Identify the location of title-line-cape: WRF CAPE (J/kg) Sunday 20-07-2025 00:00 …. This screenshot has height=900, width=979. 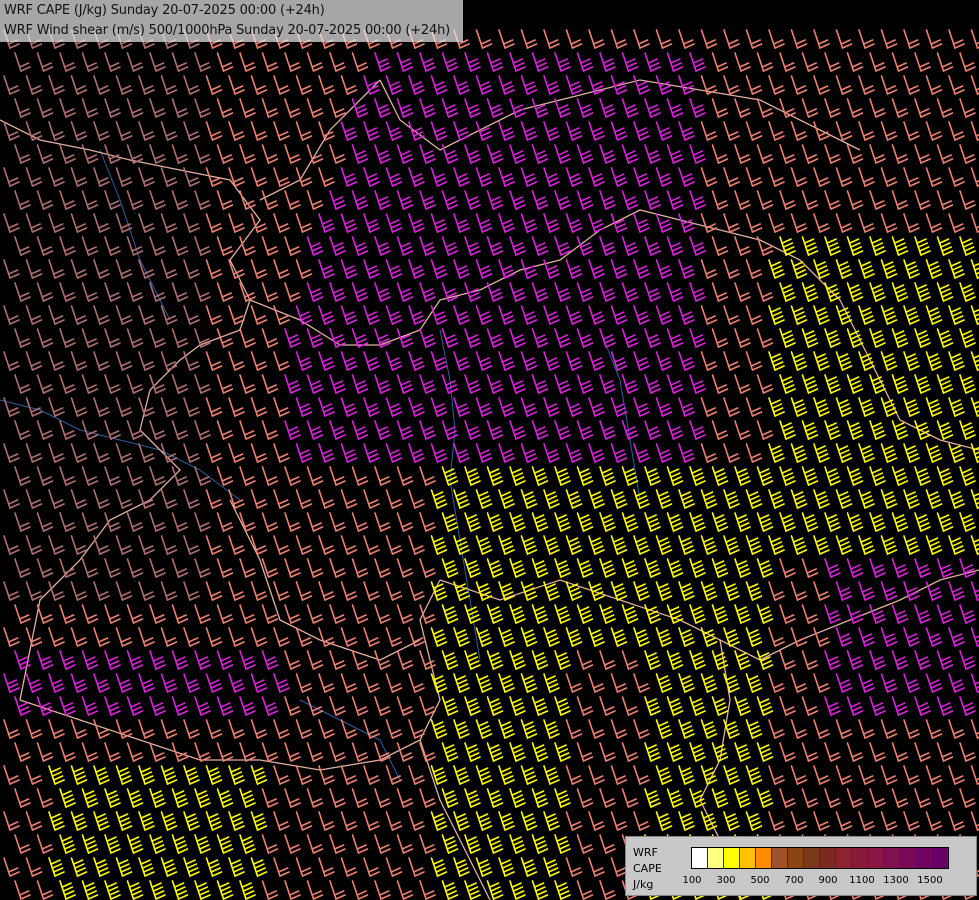
(164, 10).